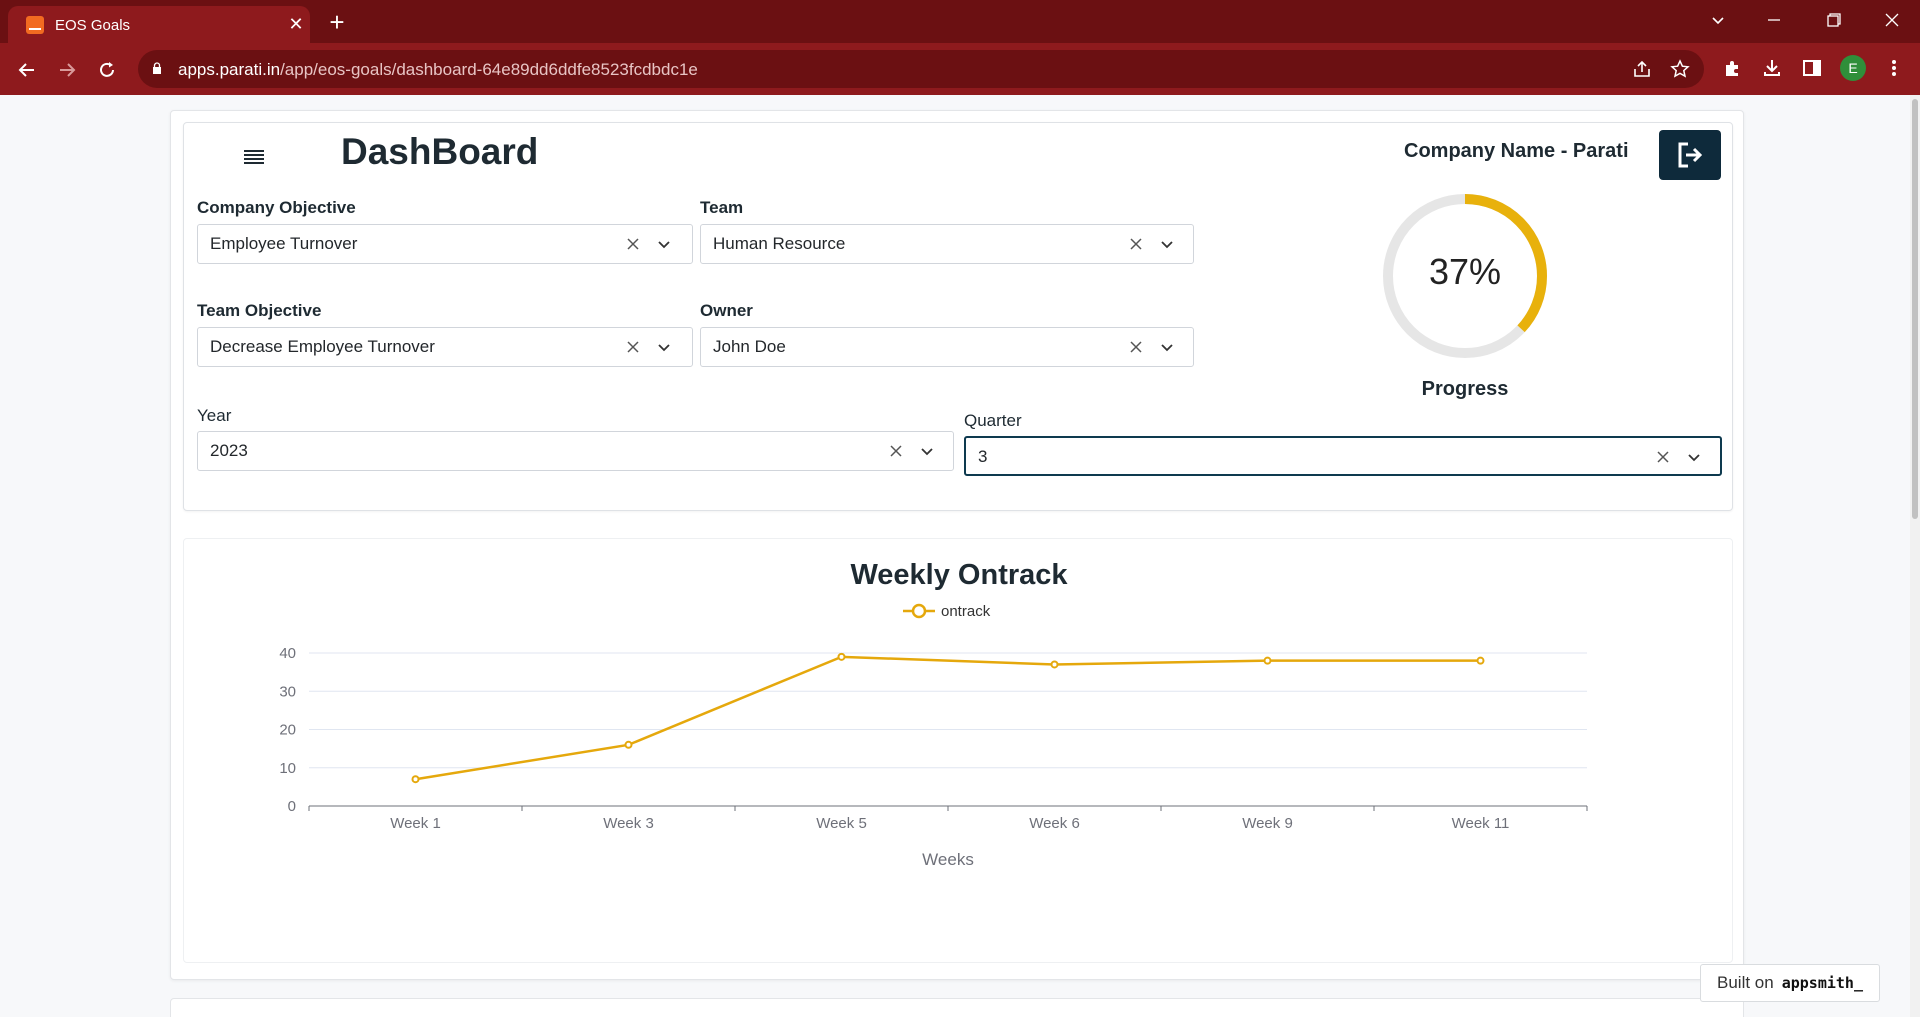 The image size is (1920, 1017). I want to click on close-window-icon, so click(1892, 20).